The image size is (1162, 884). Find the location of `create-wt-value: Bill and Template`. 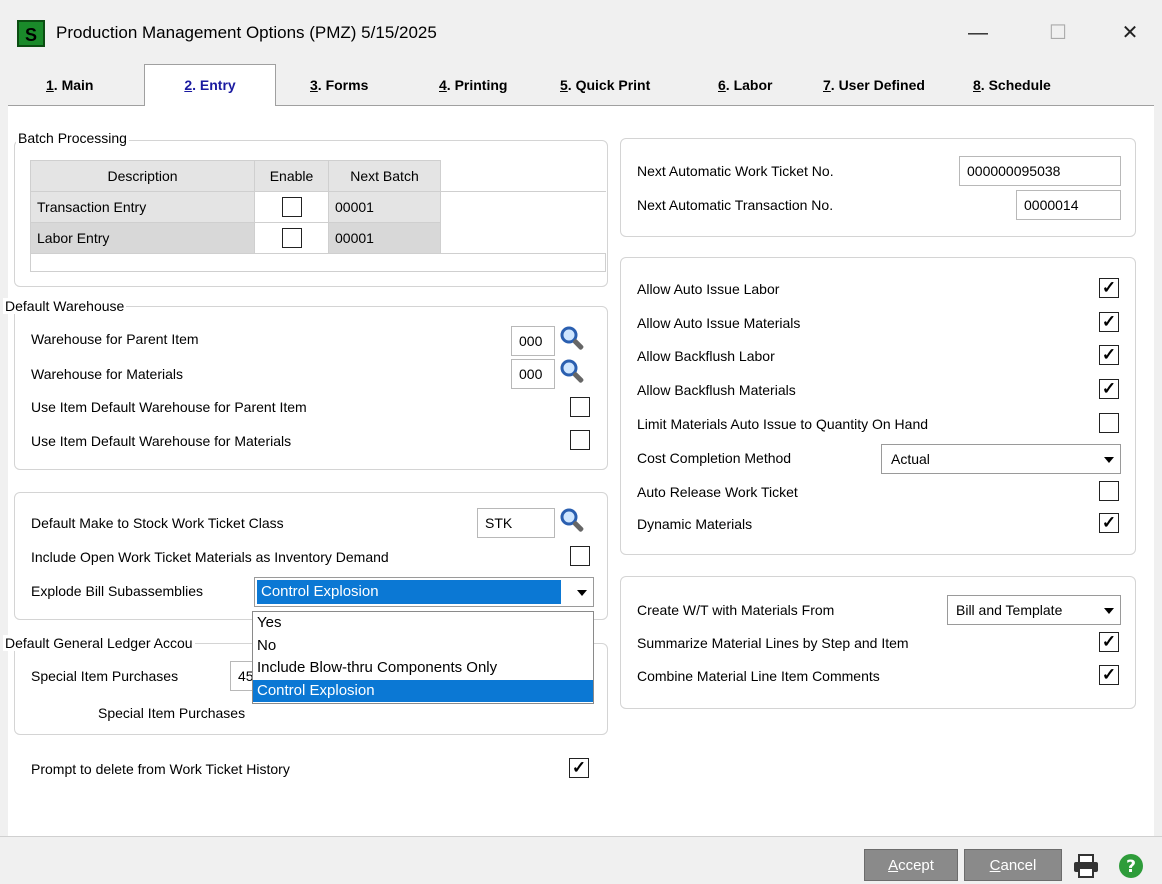

create-wt-value: Bill and Template is located at coordinates (1009, 610).